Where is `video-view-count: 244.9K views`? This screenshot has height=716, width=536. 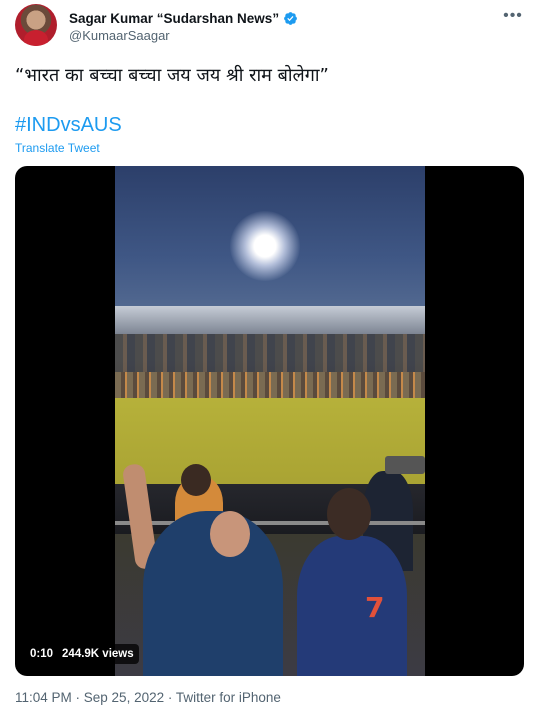
video-view-count: 244.9K views is located at coordinates (98, 654).